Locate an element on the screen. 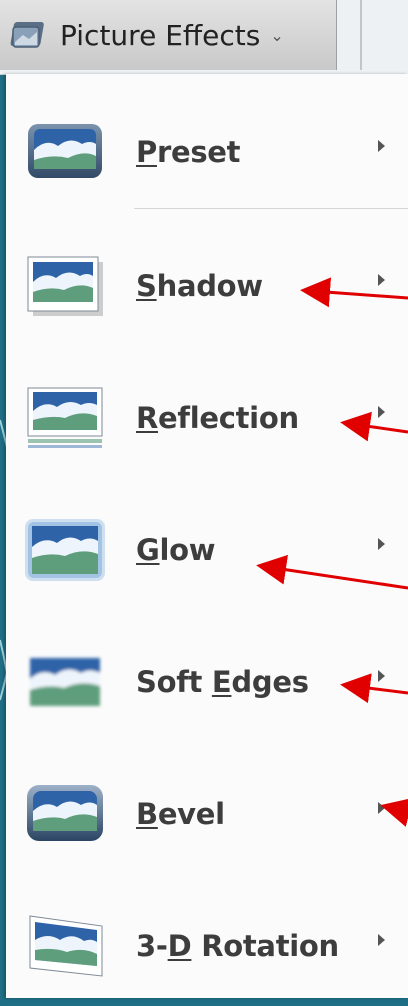 The image size is (408, 1006). menu-item-glow: Glow is located at coordinates (207, 550).